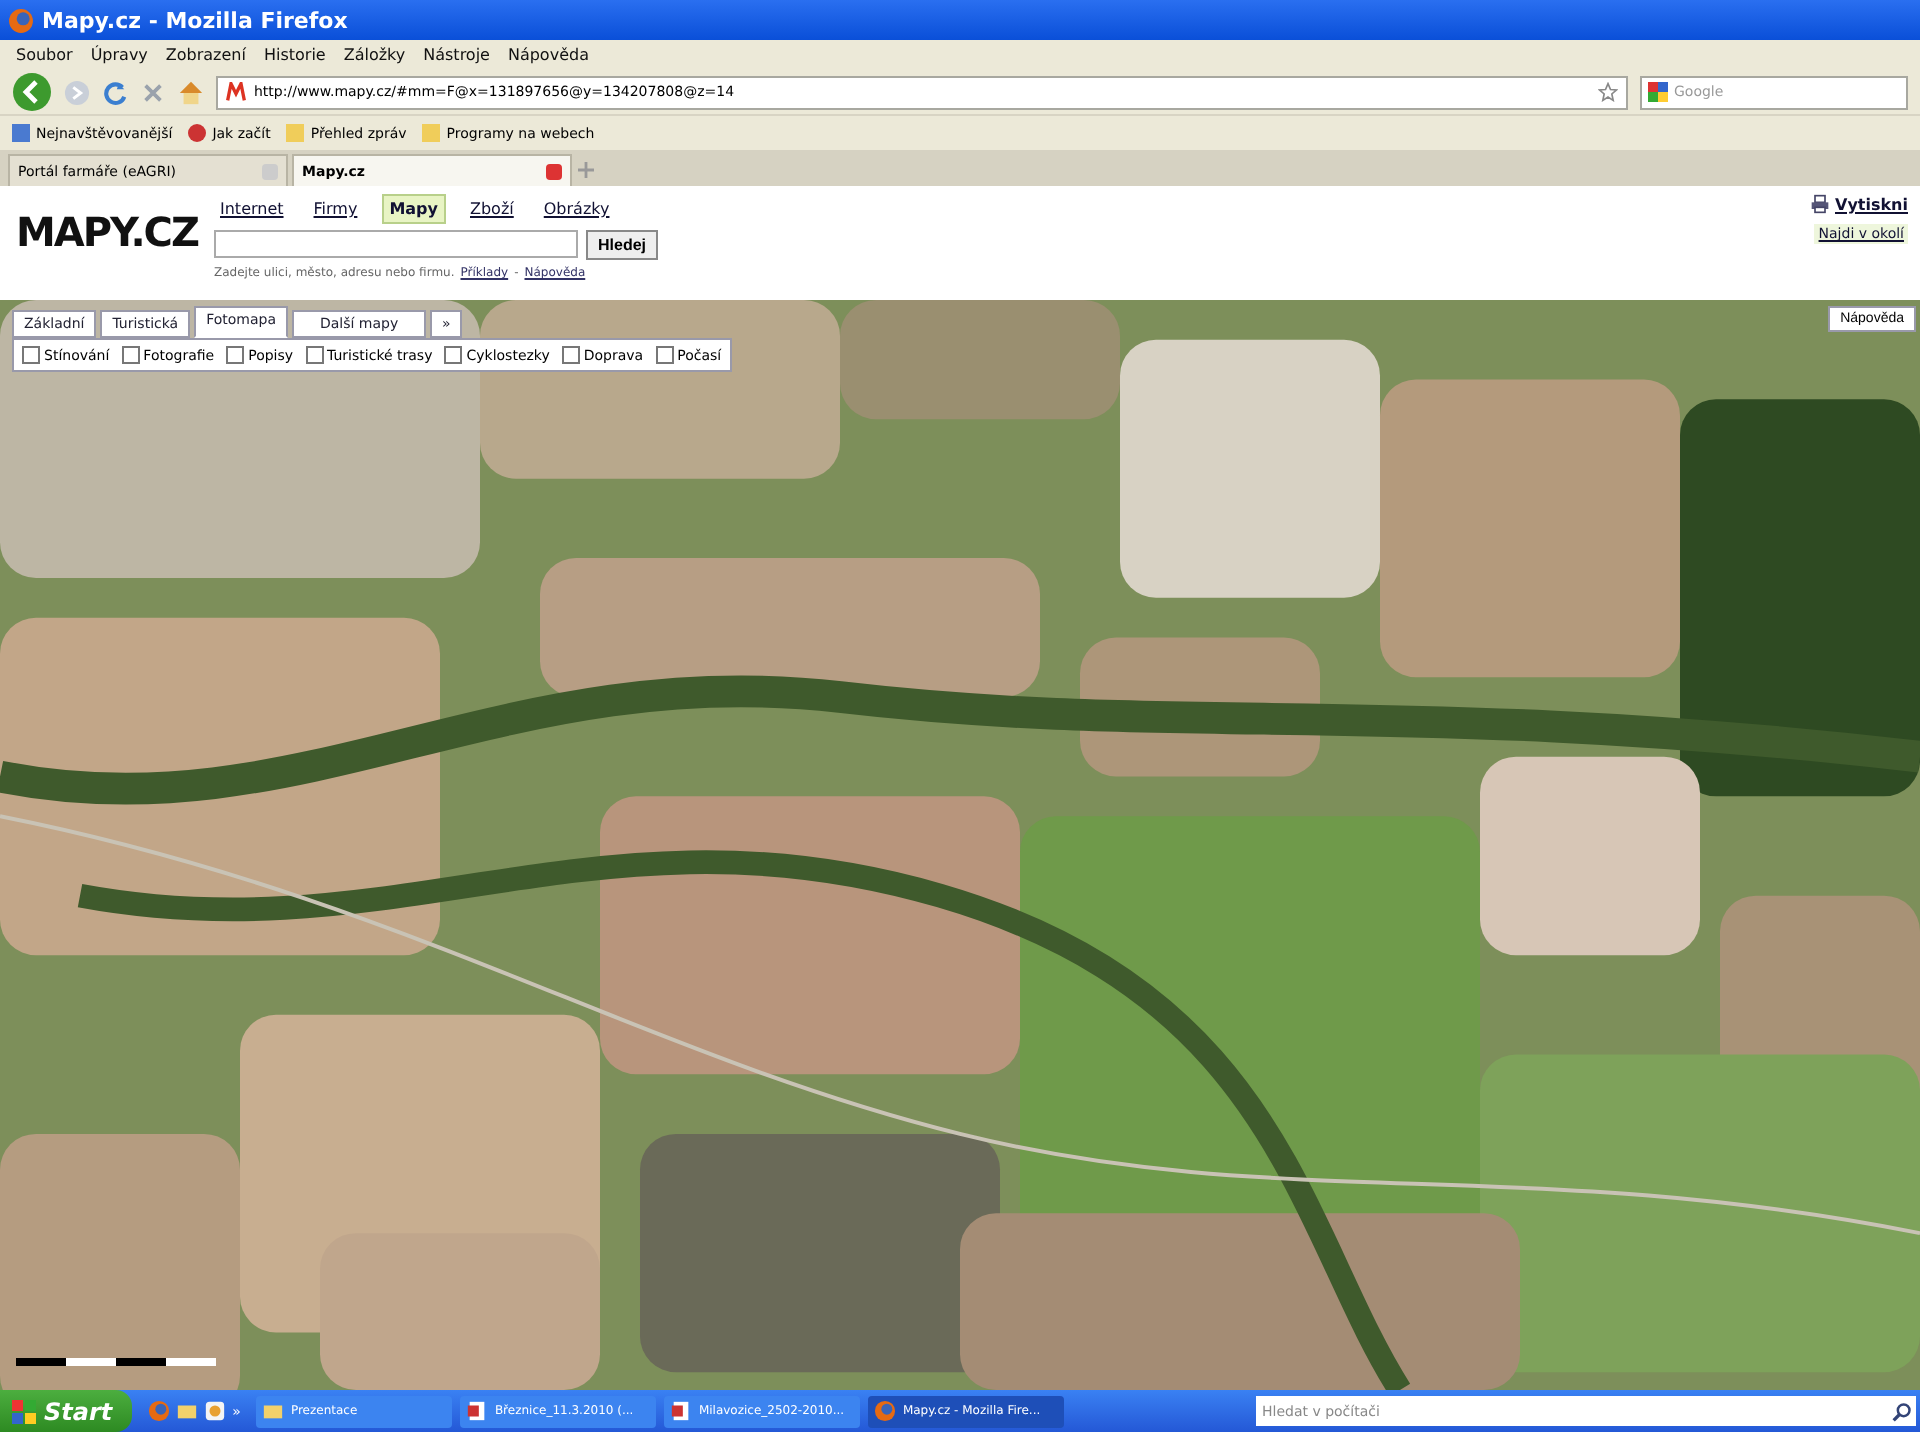 This screenshot has width=1920, height=1432. Describe the element at coordinates (413, 209) in the screenshot. I see `service-tab: Mapy` at that location.